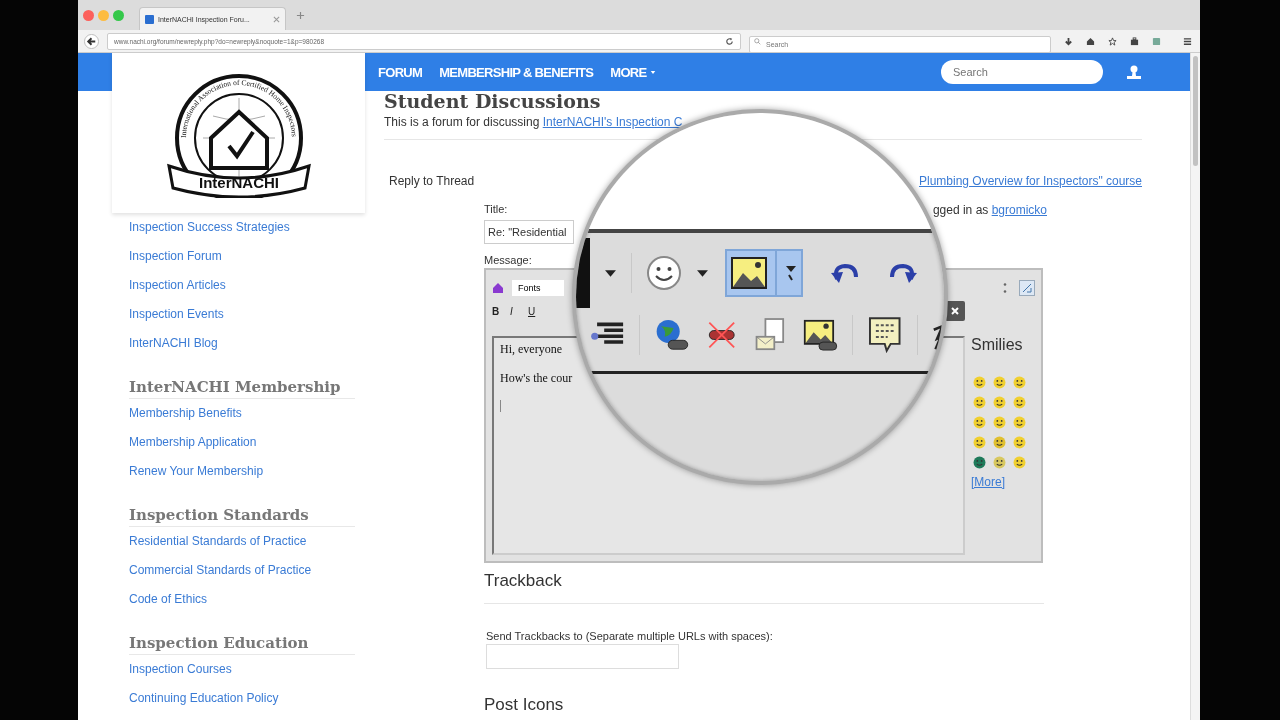 Image resolution: width=1280 pixels, height=720 pixels. What do you see at coordinates (176, 314) in the screenshot?
I see `sidebar-link: Inspection Events` at bounding box center [176, 314].